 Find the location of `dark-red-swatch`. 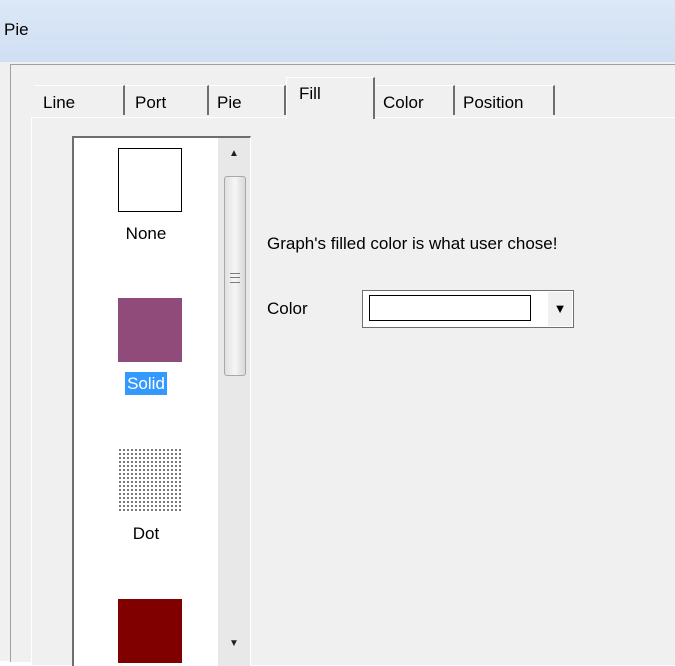

dark-red-swatch is located at coordinates (150, 631).